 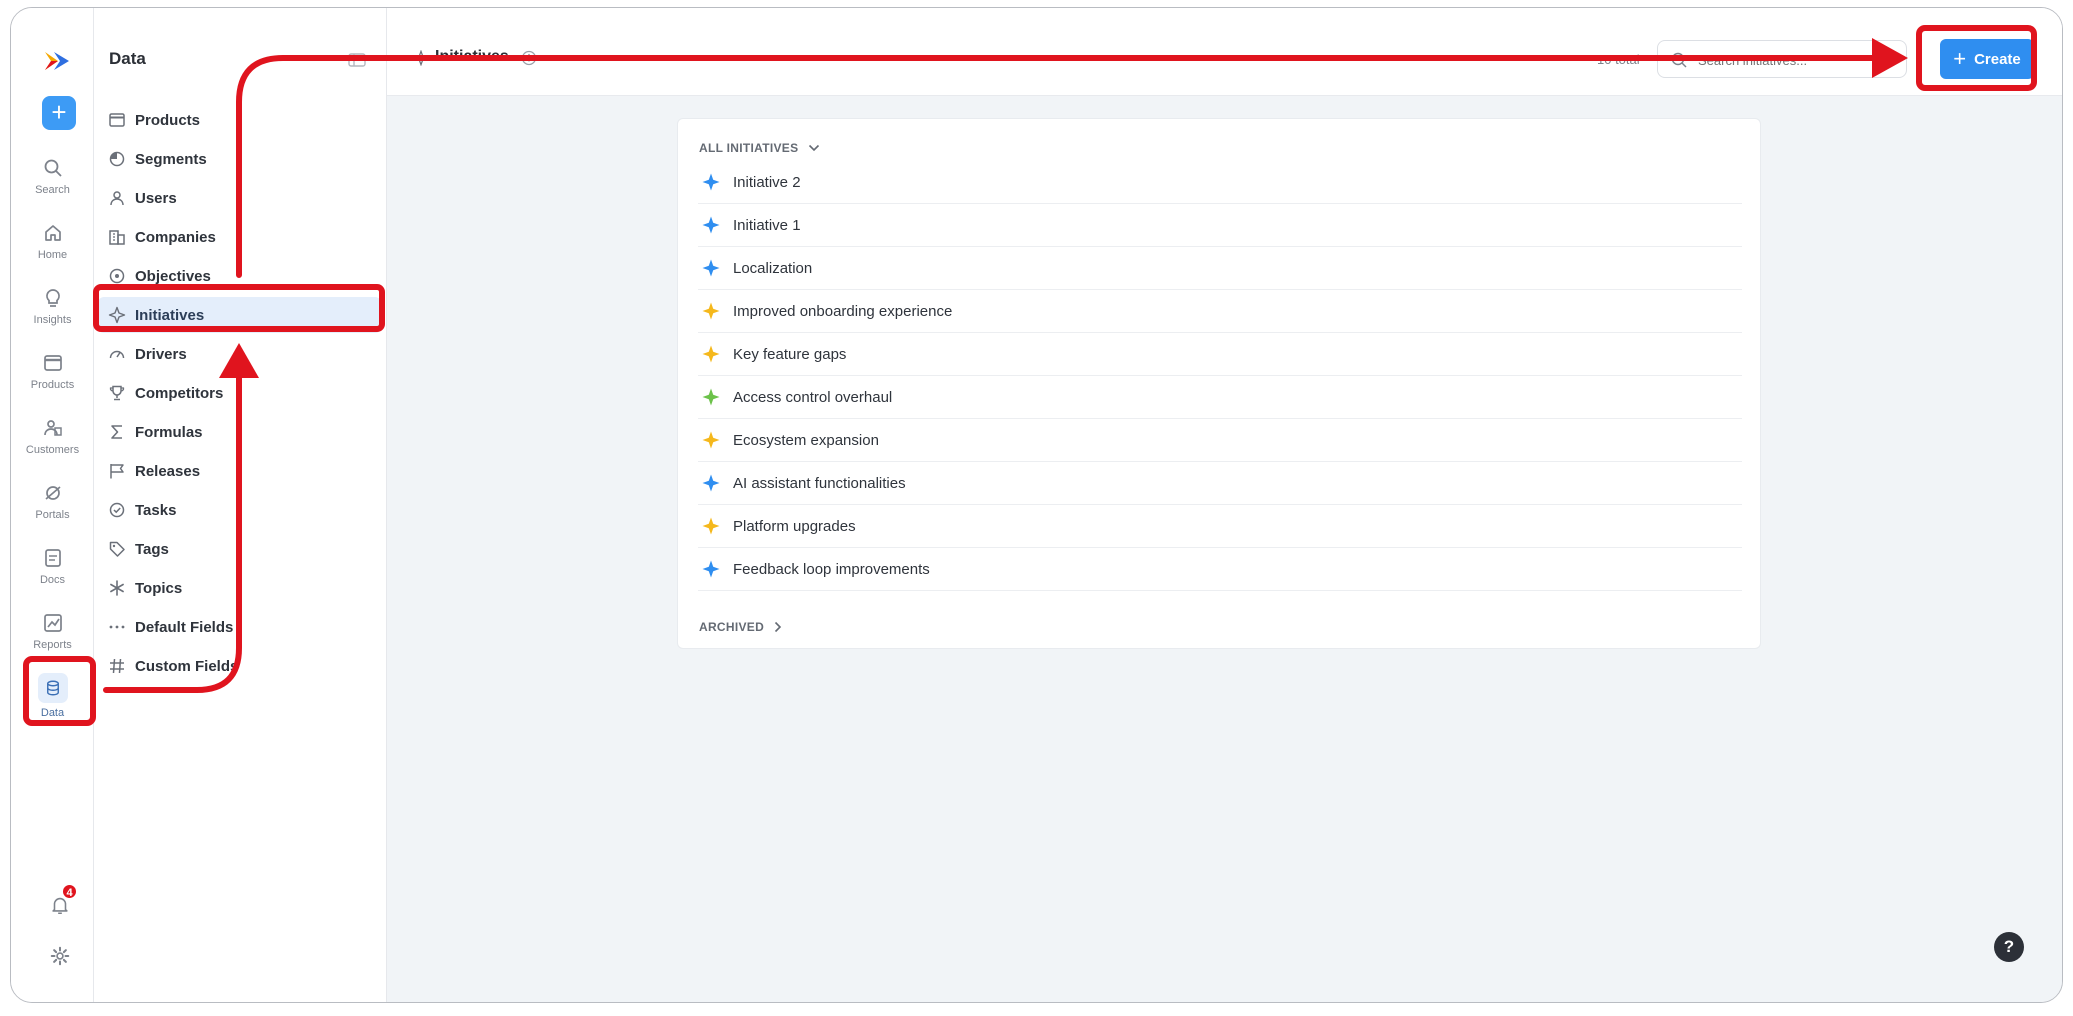 I want to click on window-icon, so click(x=117, y=120).